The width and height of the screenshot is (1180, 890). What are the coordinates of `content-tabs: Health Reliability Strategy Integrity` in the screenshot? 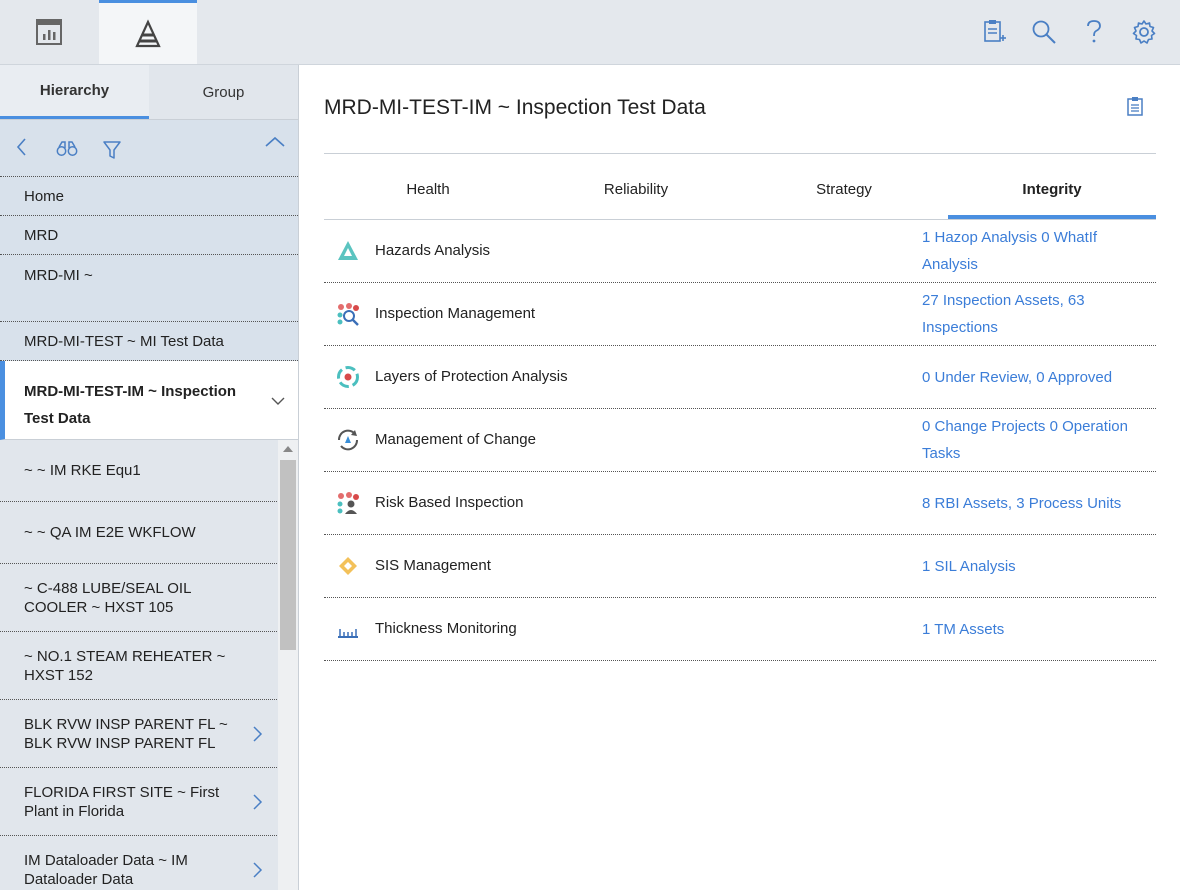 It's located at (740, 196).